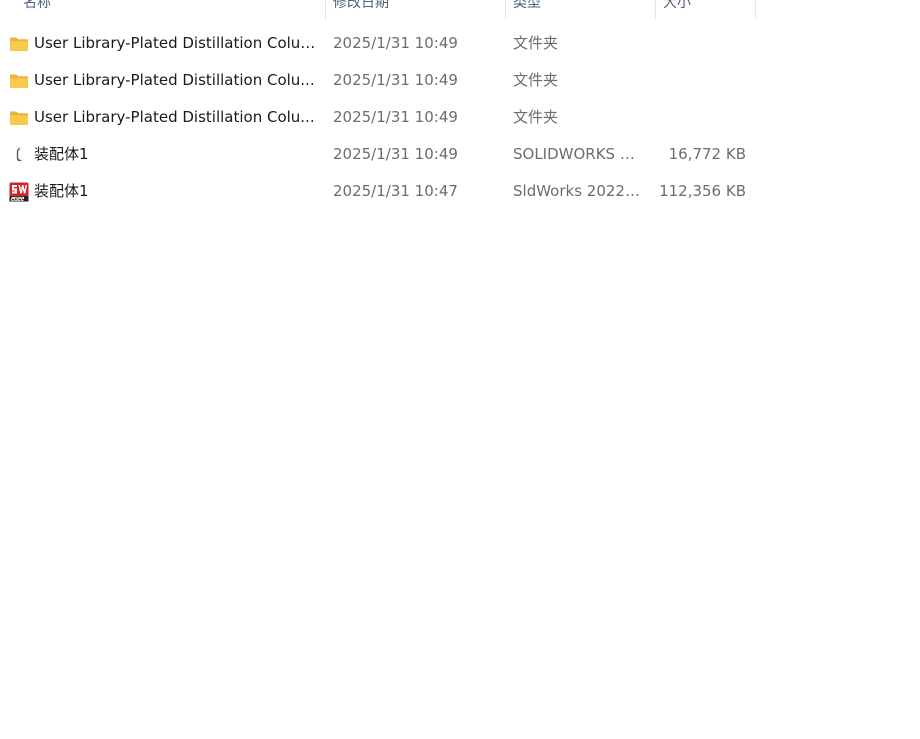 Image resolution: width=920 pixels, height=739 pixels. What do you see at coordinates (176, 43) in the screenshot?
I see `file-name: User Library-Plated Distillation Column` at bounding box center [176, 43].